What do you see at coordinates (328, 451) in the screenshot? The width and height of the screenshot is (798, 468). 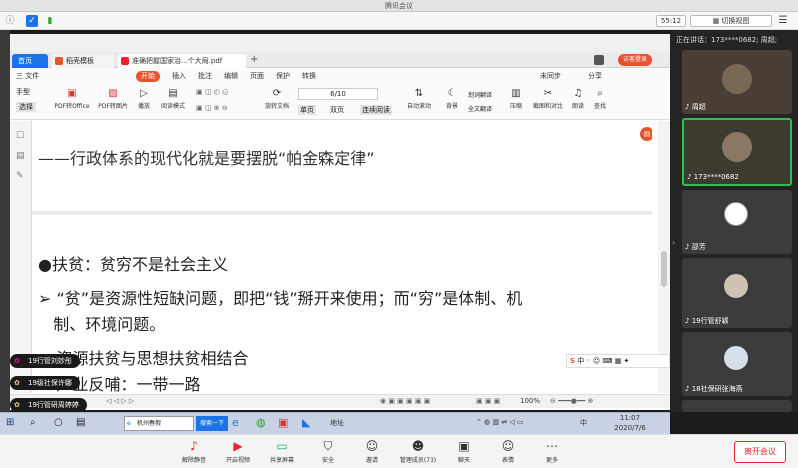 I see `security-button: ⛉ 安全` at bounding box center [328, 451].